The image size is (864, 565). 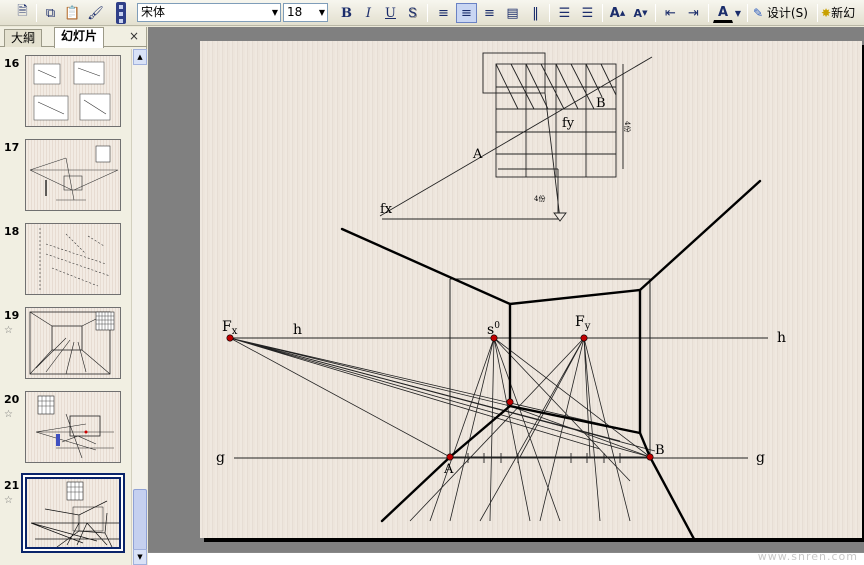 What do you see at coordinates (568, 123) in the screenshot?
I see `label-fy: fy` at bounding box center [568, 123].